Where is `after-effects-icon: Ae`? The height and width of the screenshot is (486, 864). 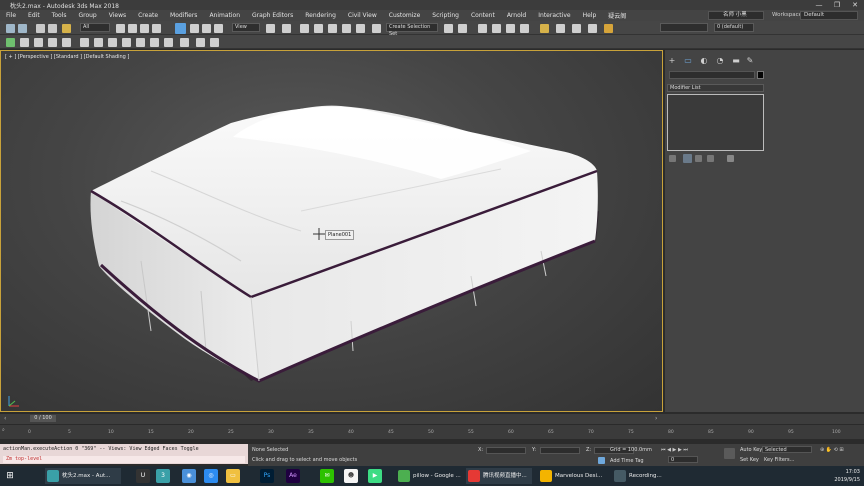 after-effects-icon: Ae is located at coordinates (293, 476).